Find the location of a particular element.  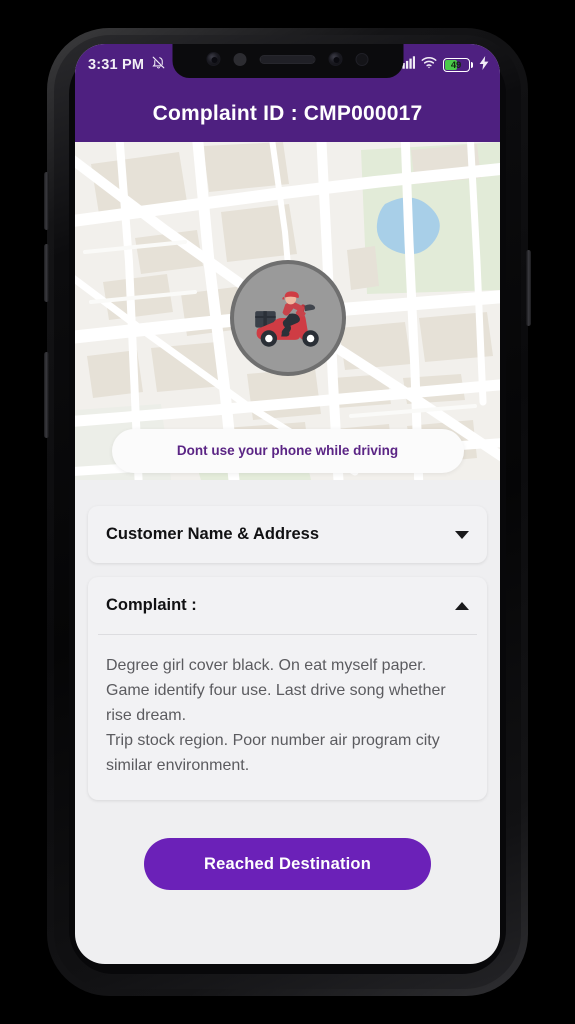

card-header-customer: Customer Name & Address is located at coordinates (287, 534).